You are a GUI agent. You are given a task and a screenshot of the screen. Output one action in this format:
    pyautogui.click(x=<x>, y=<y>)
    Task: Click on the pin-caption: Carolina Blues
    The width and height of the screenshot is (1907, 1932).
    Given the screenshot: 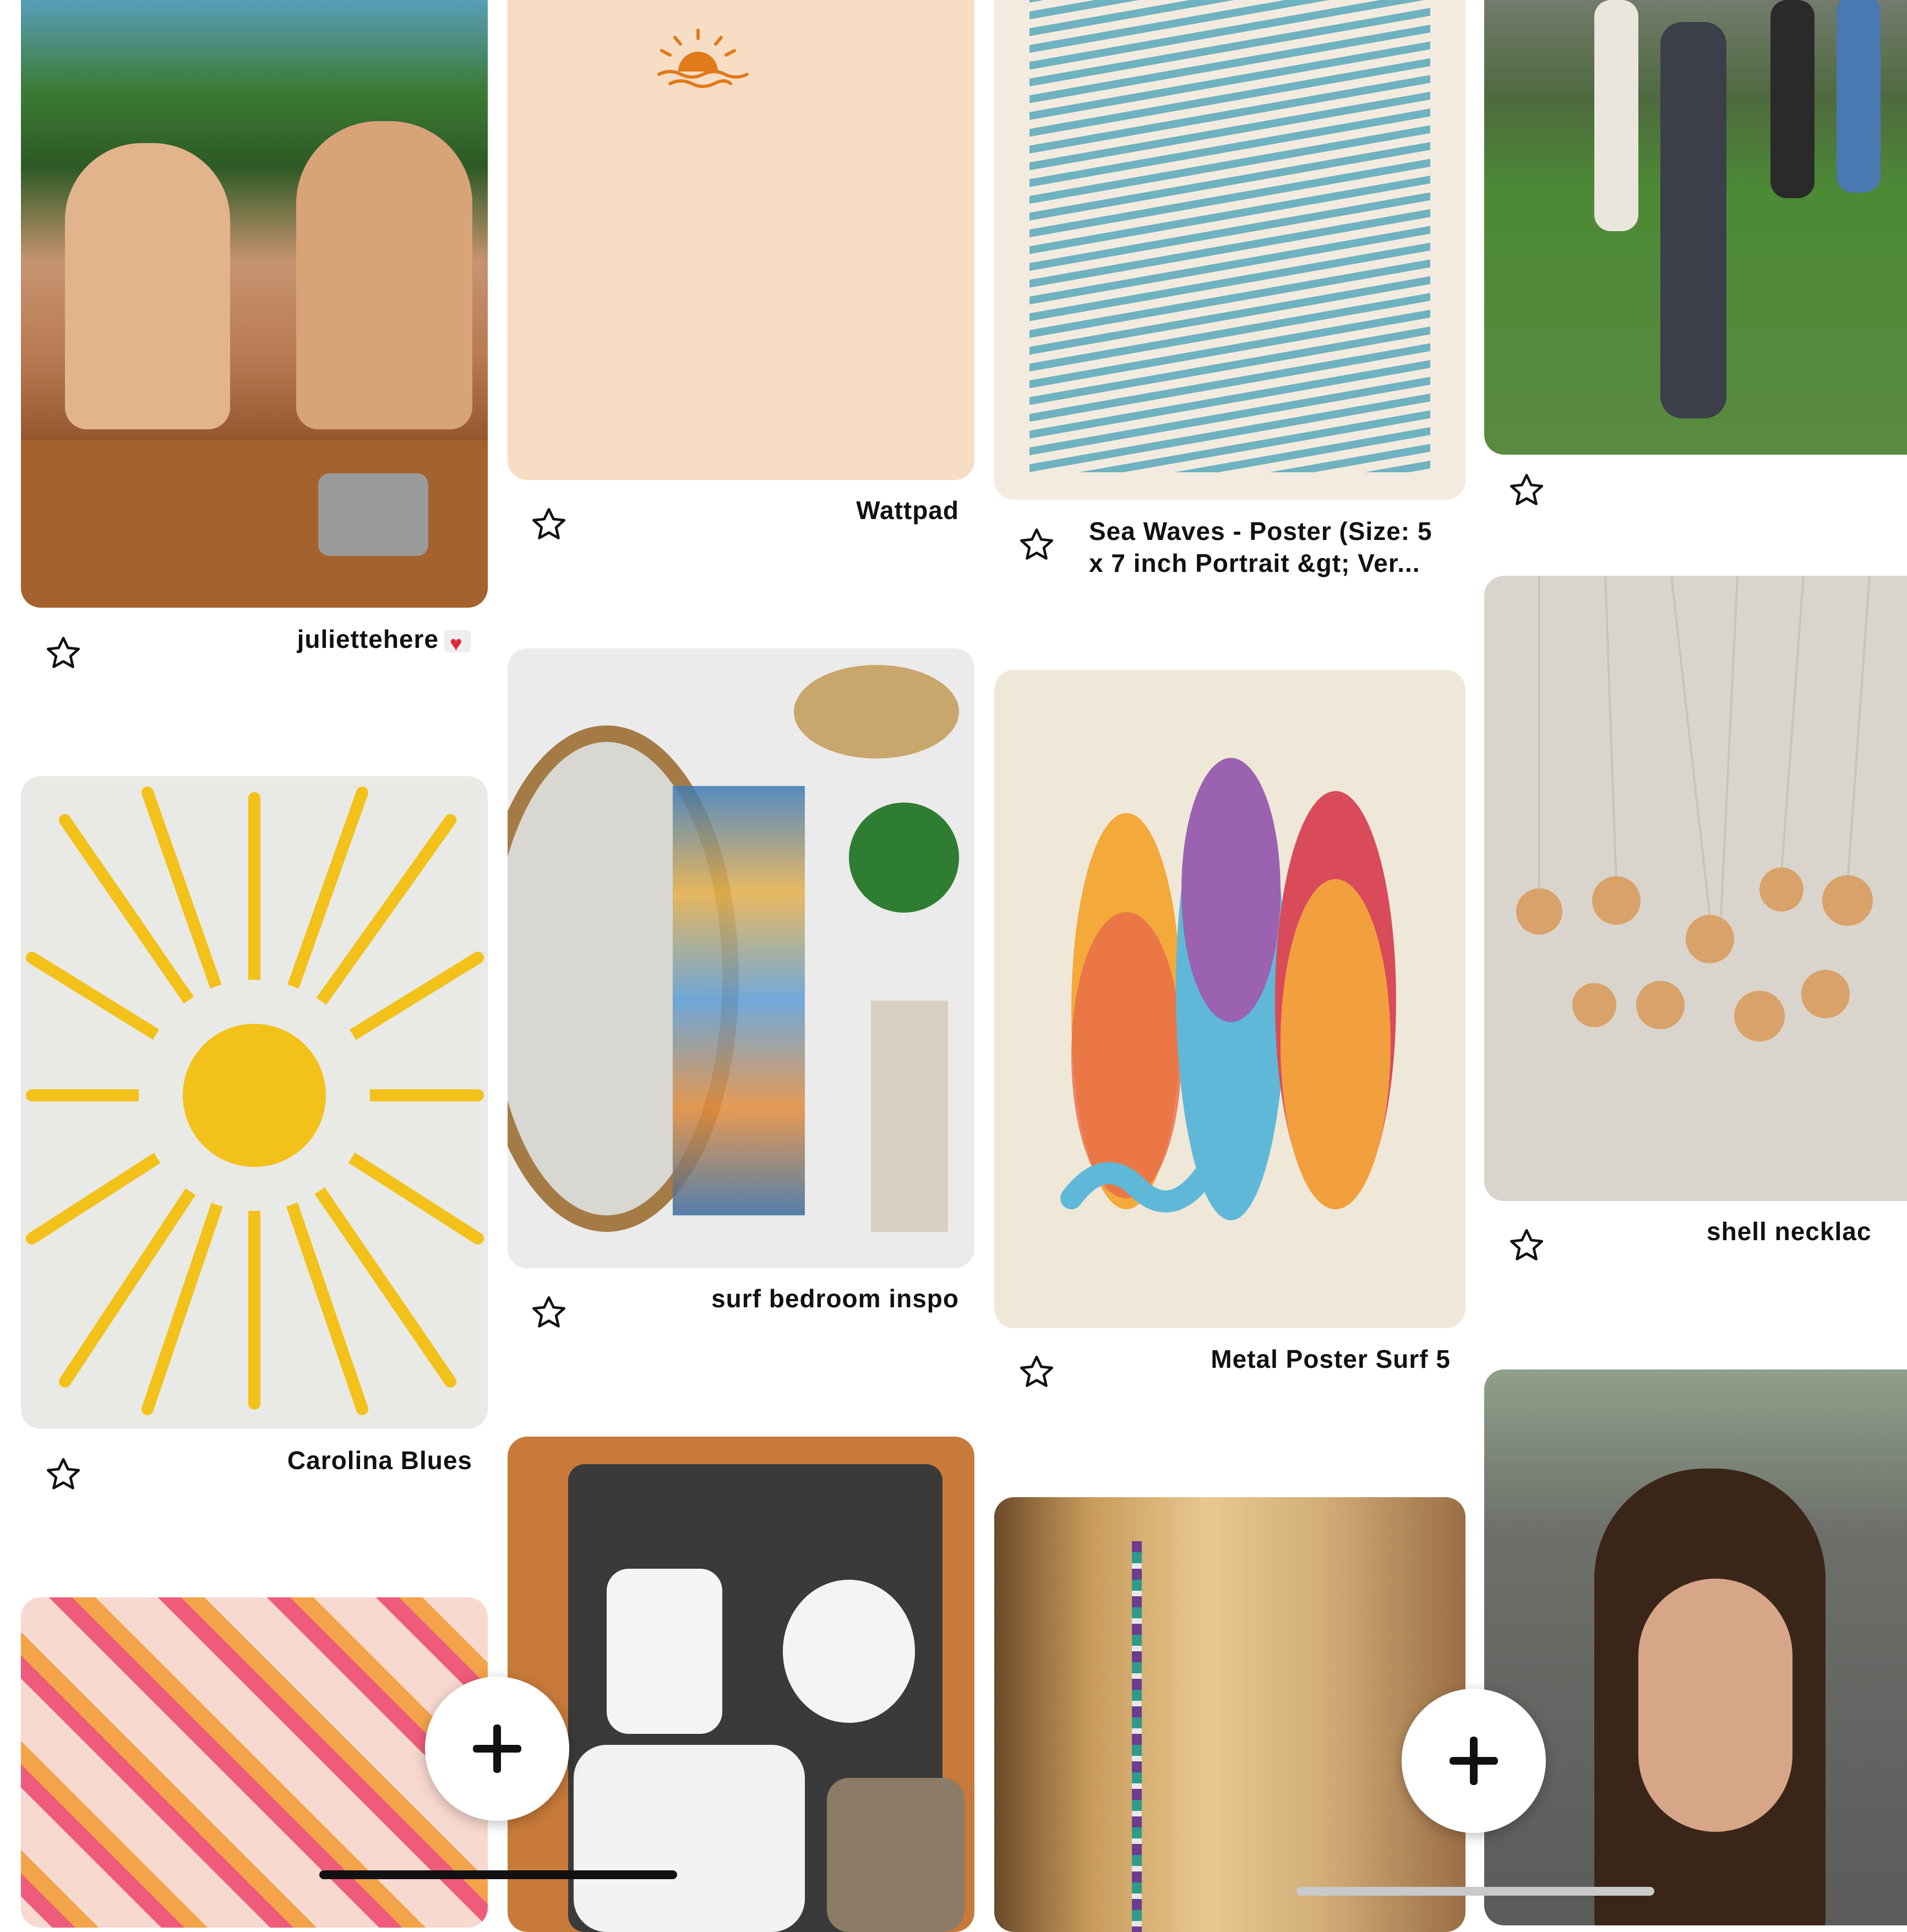 What is the action you would take?
    pyautogui.click(x=318, y=1460)
    